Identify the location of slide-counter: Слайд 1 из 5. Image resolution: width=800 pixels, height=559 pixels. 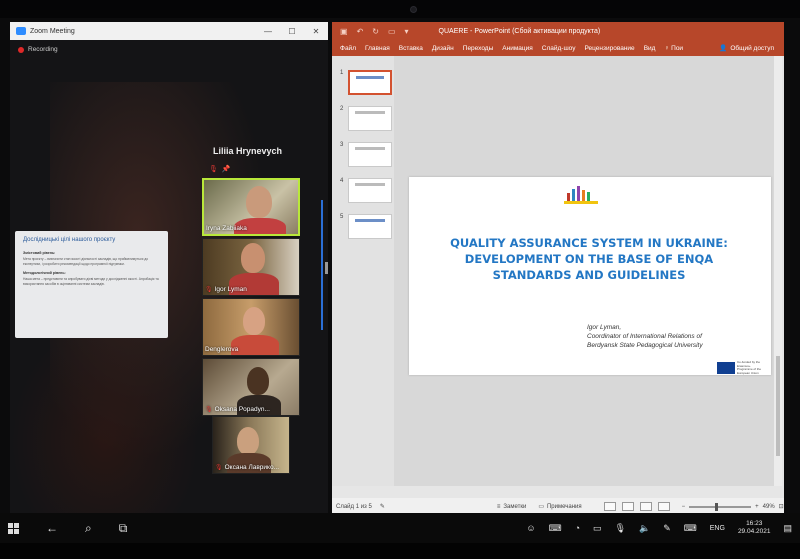
(354, 506).